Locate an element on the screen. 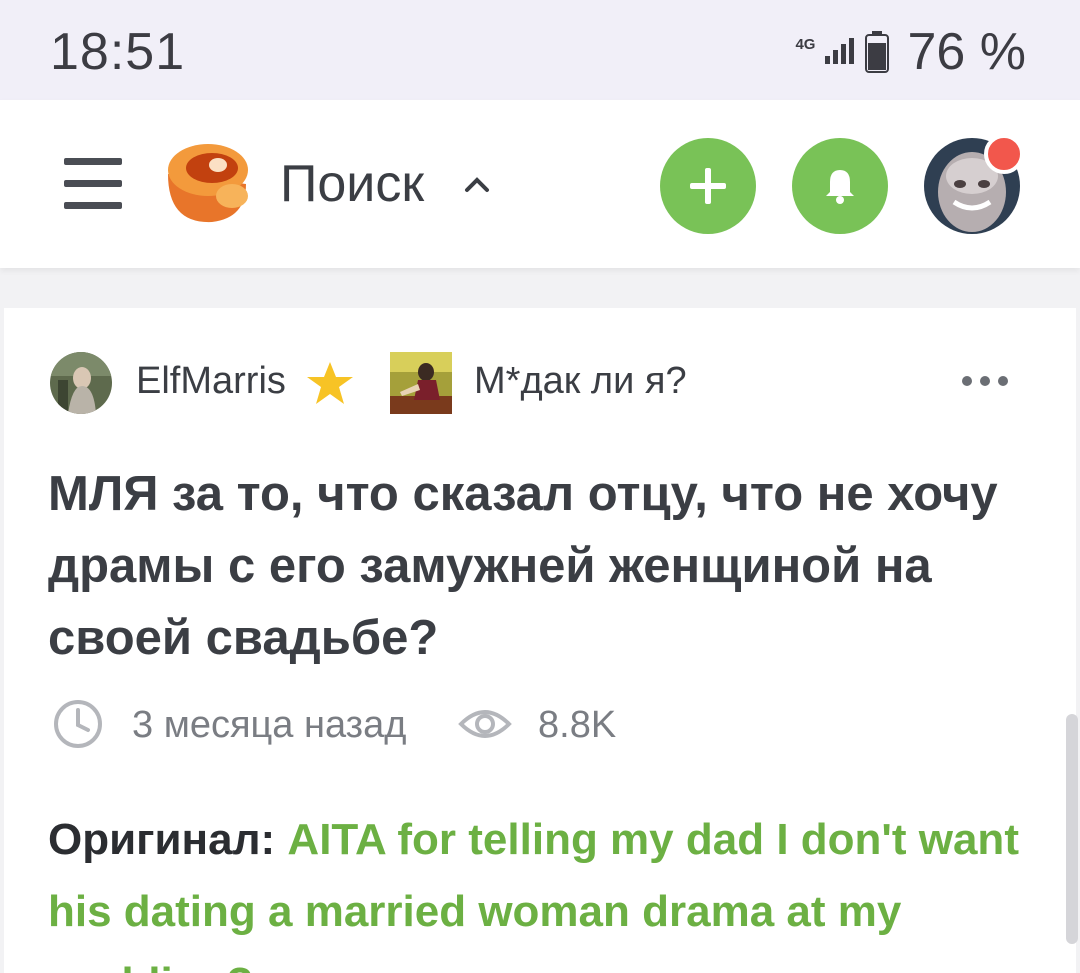 The height and width of the screenshot is (973, 1080). logo-icon is located at coordinates (208, 184).